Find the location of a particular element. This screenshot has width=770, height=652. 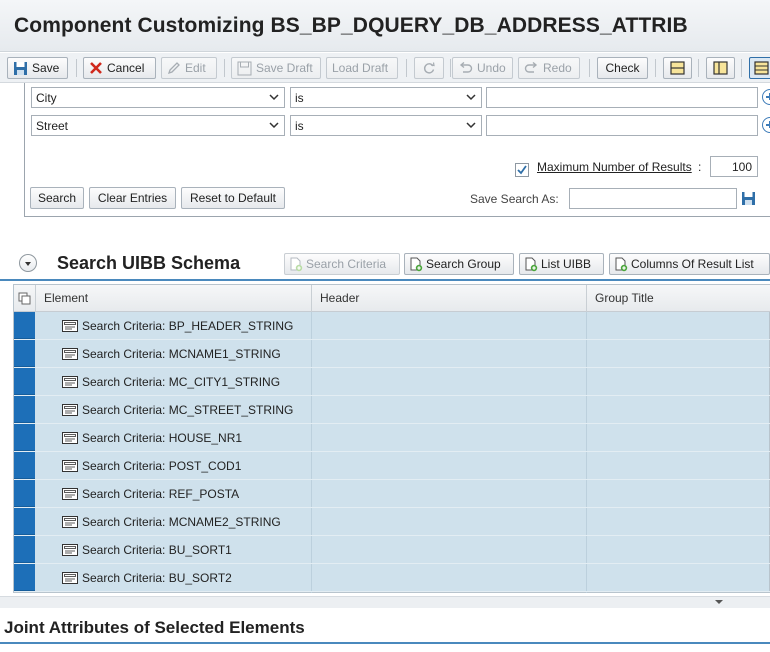

check-button: Check is located at coordinates (622, 68).